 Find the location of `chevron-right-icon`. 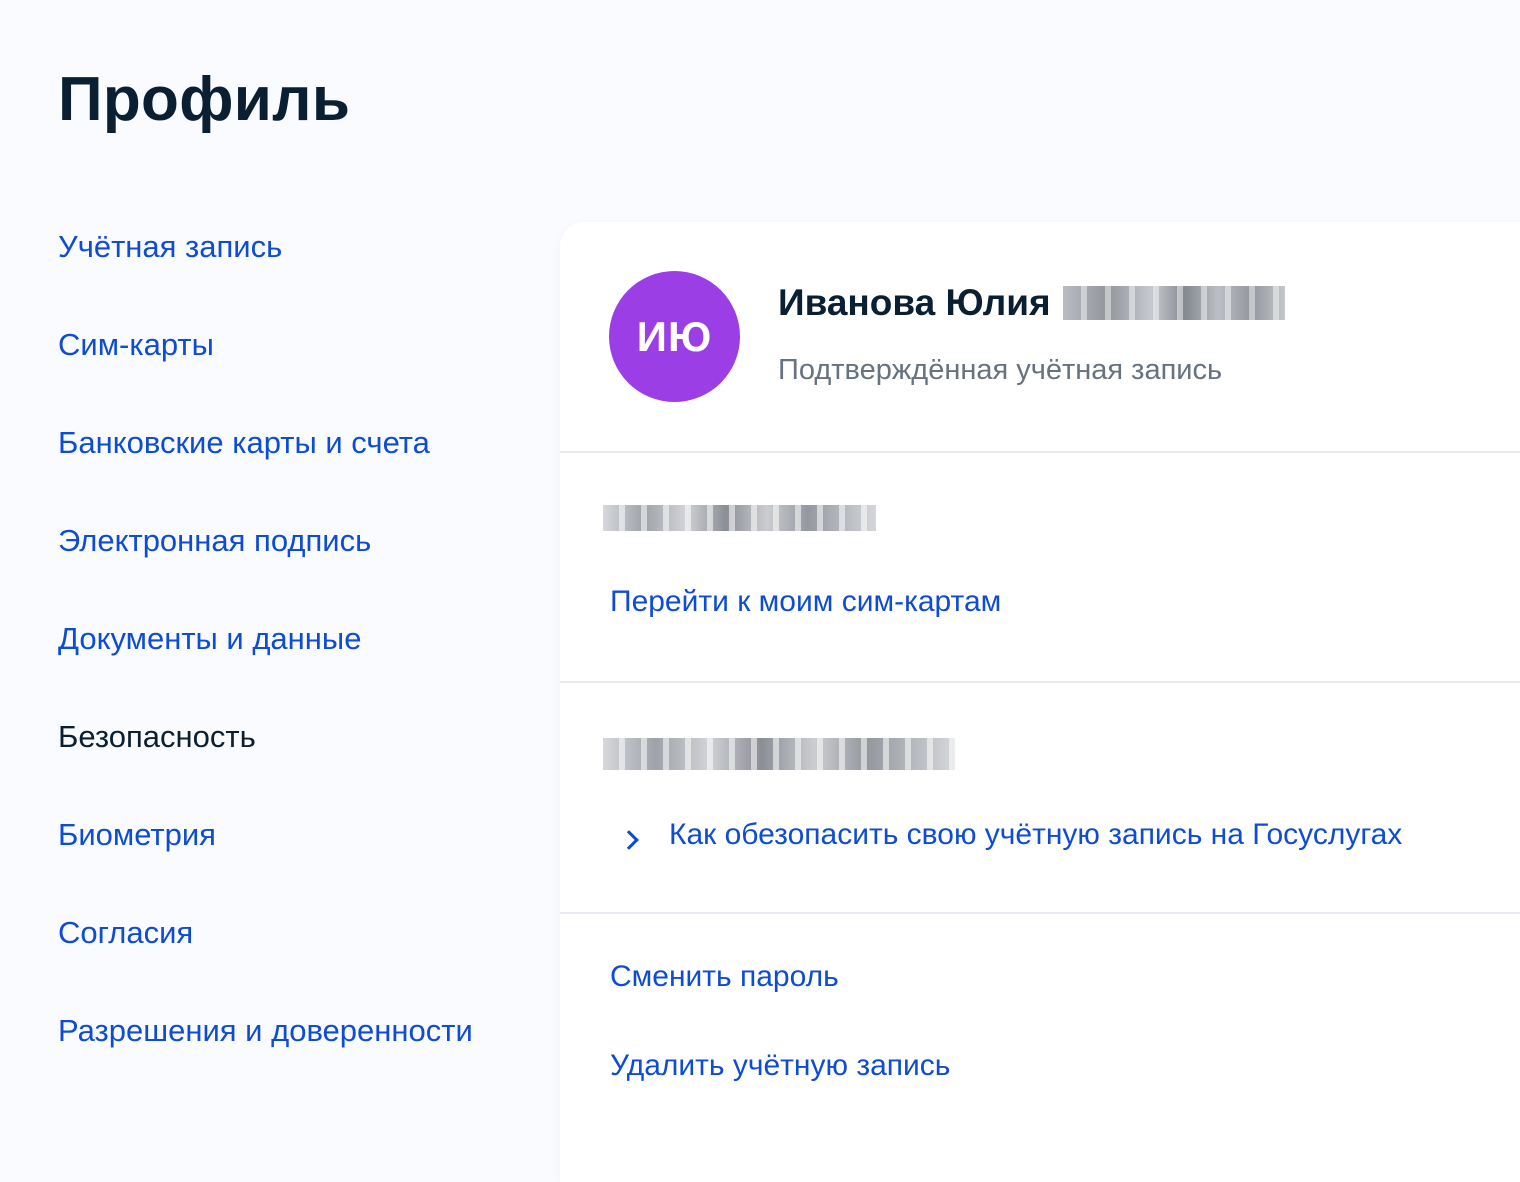

chevron-right-icon is located at coordinates (629, 840).